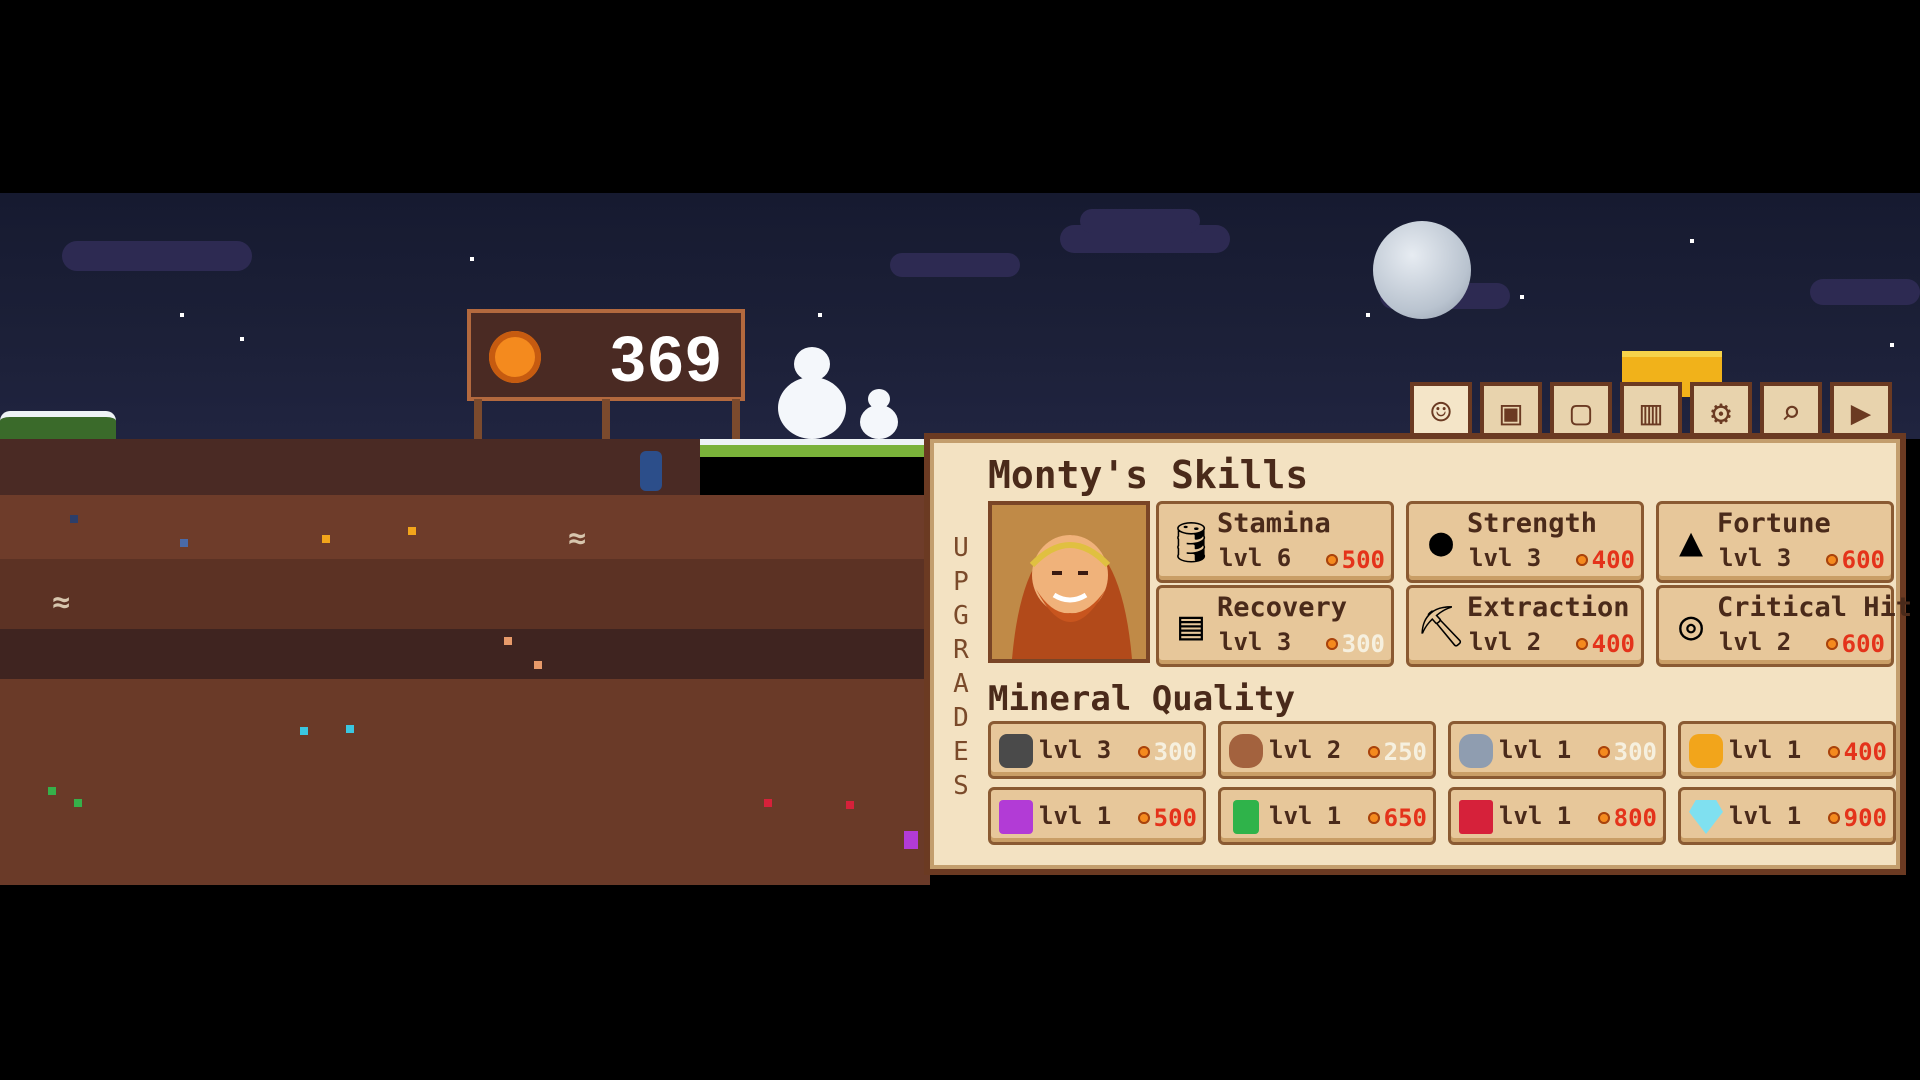 The height and width of the screenshot is (1080, 1920). I want to click on framed-picture-icon: ▢, so click(1581, 413).